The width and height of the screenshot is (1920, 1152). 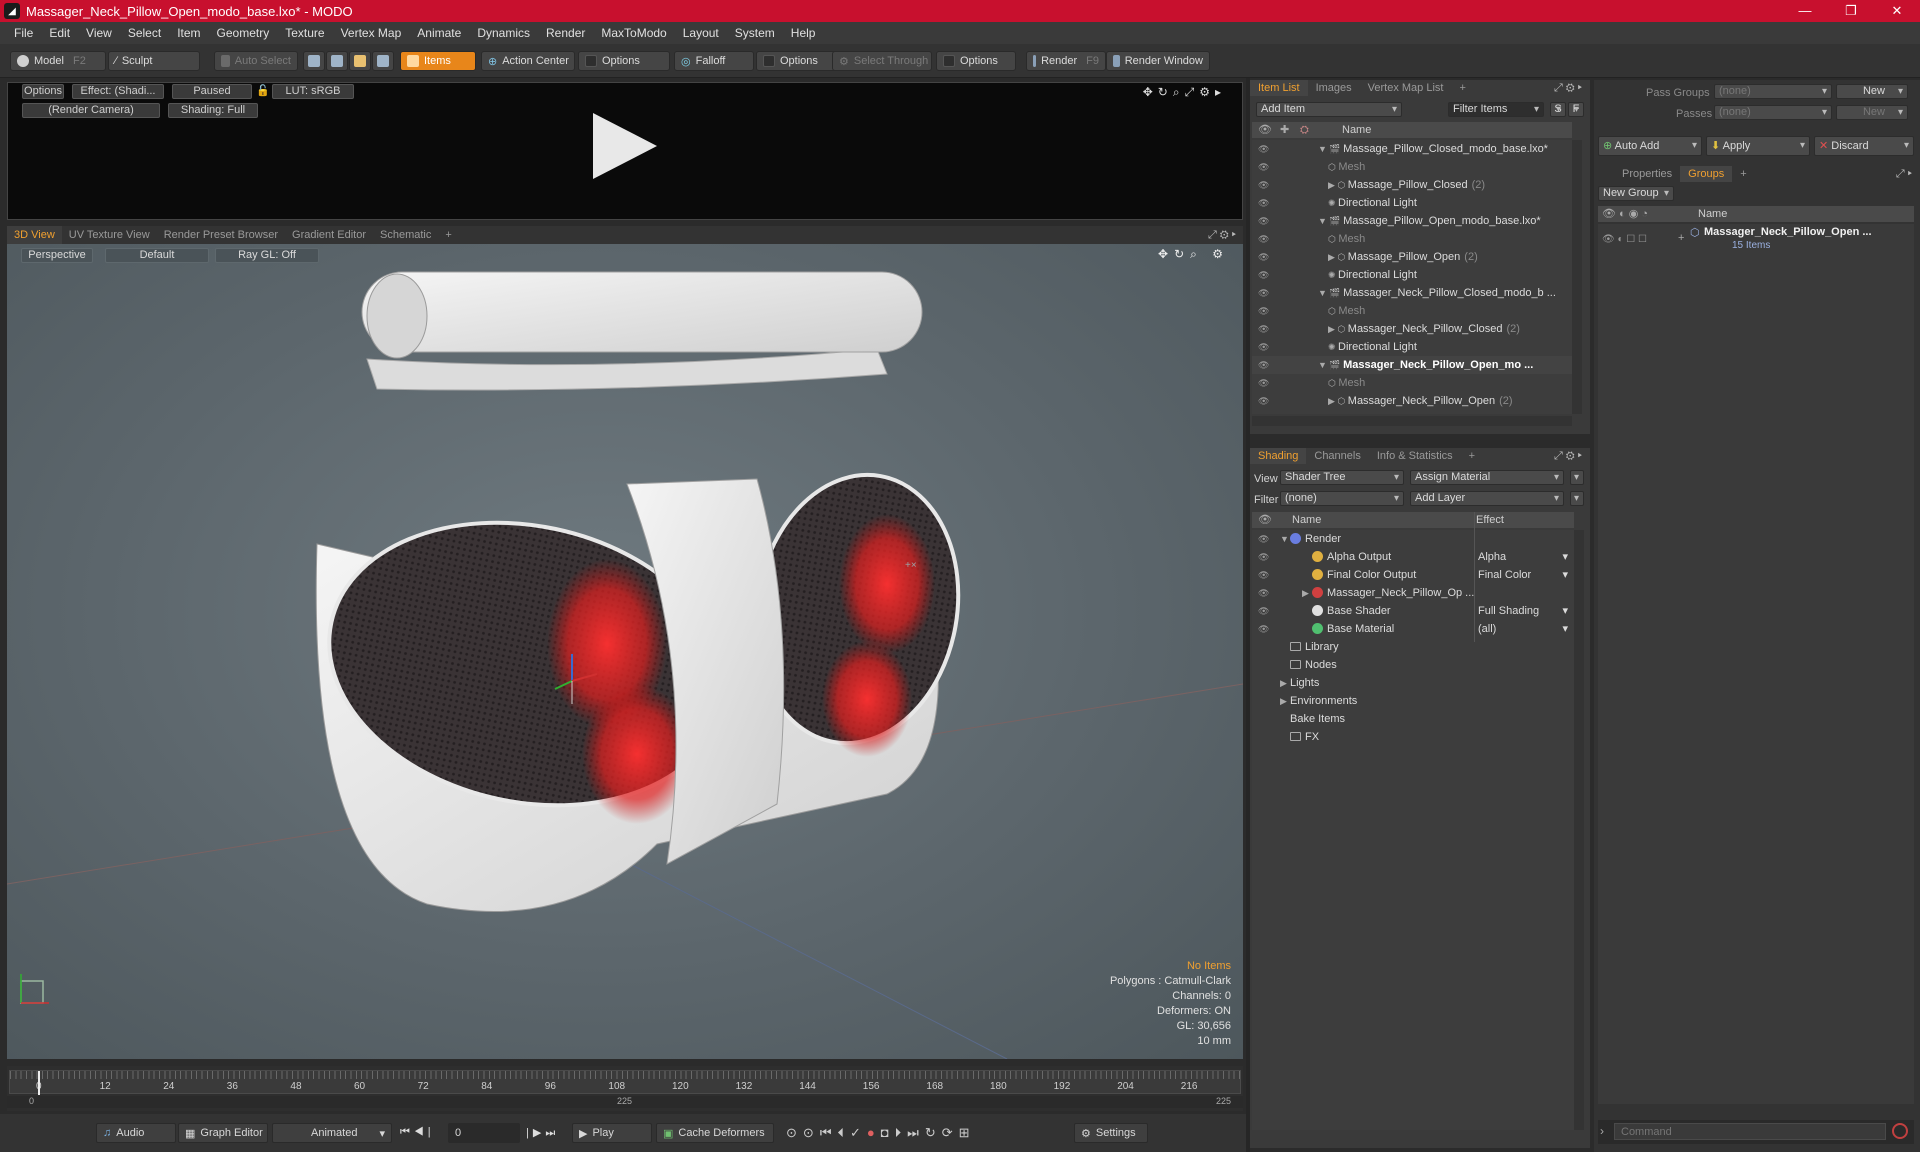 I want to click on zoom-icon: ⌕, so click(x=1179, y=92).